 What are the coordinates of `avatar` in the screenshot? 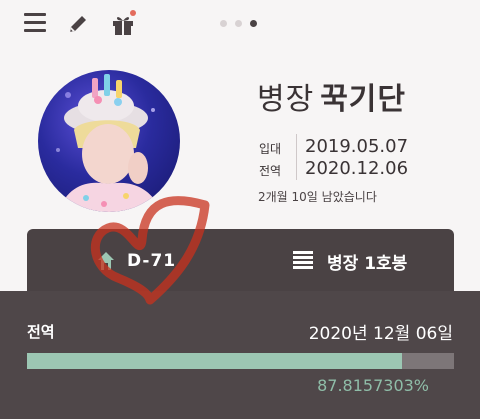 It's located at (109, 141).